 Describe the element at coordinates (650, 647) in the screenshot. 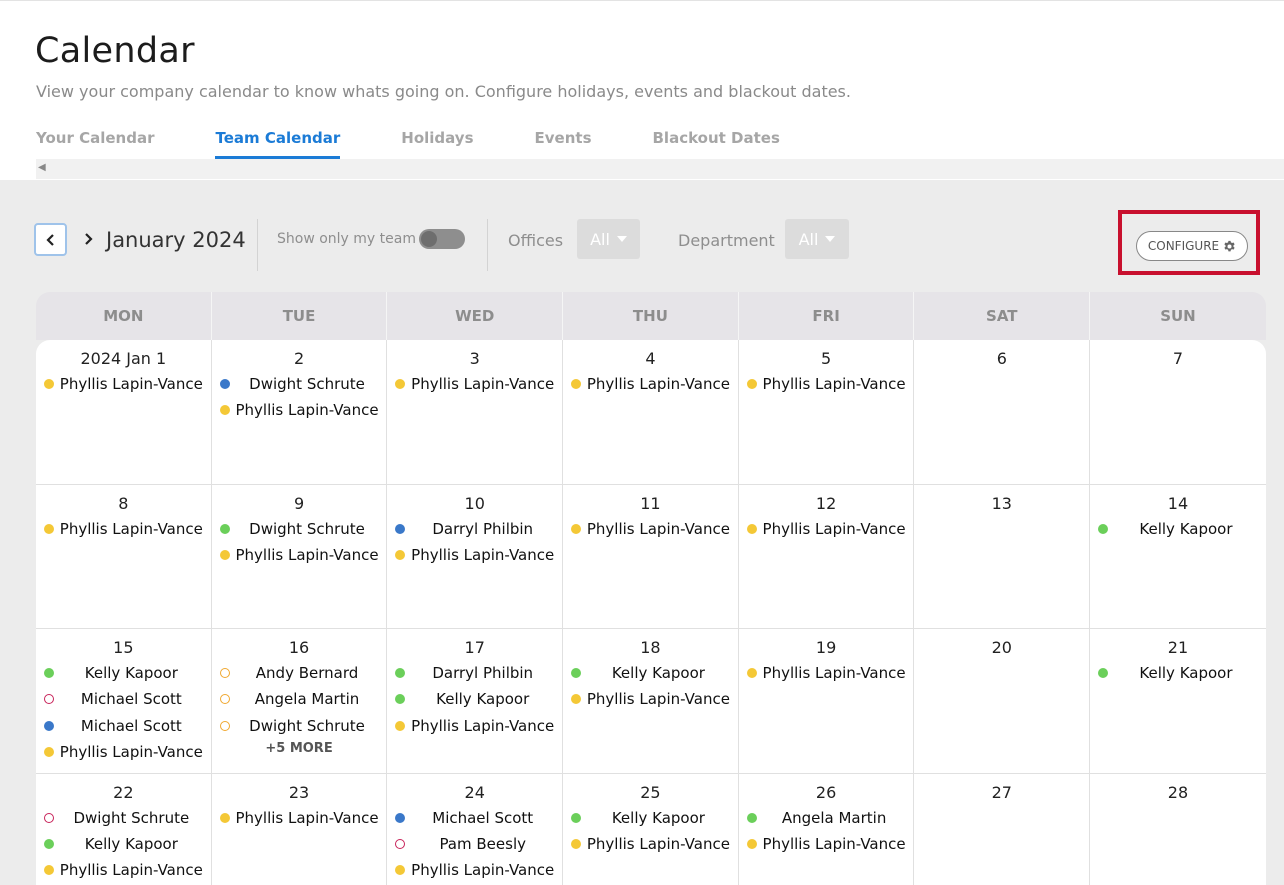

I see `day-number: 18` at that location.